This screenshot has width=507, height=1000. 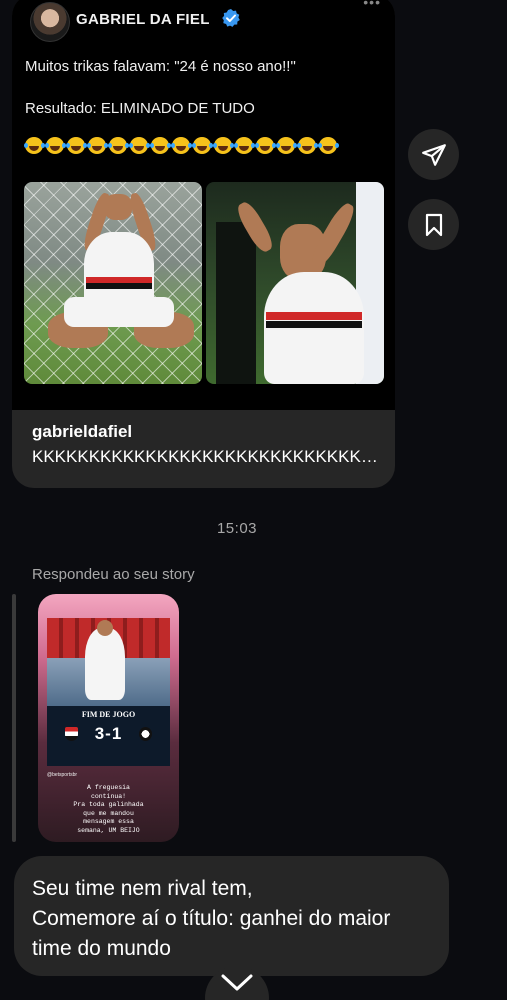 What do you see at coordinates (113, 574) in the screenshot?
I see `story-reply-label: Respondeu ao seu story` at bounding box center [113, 574].